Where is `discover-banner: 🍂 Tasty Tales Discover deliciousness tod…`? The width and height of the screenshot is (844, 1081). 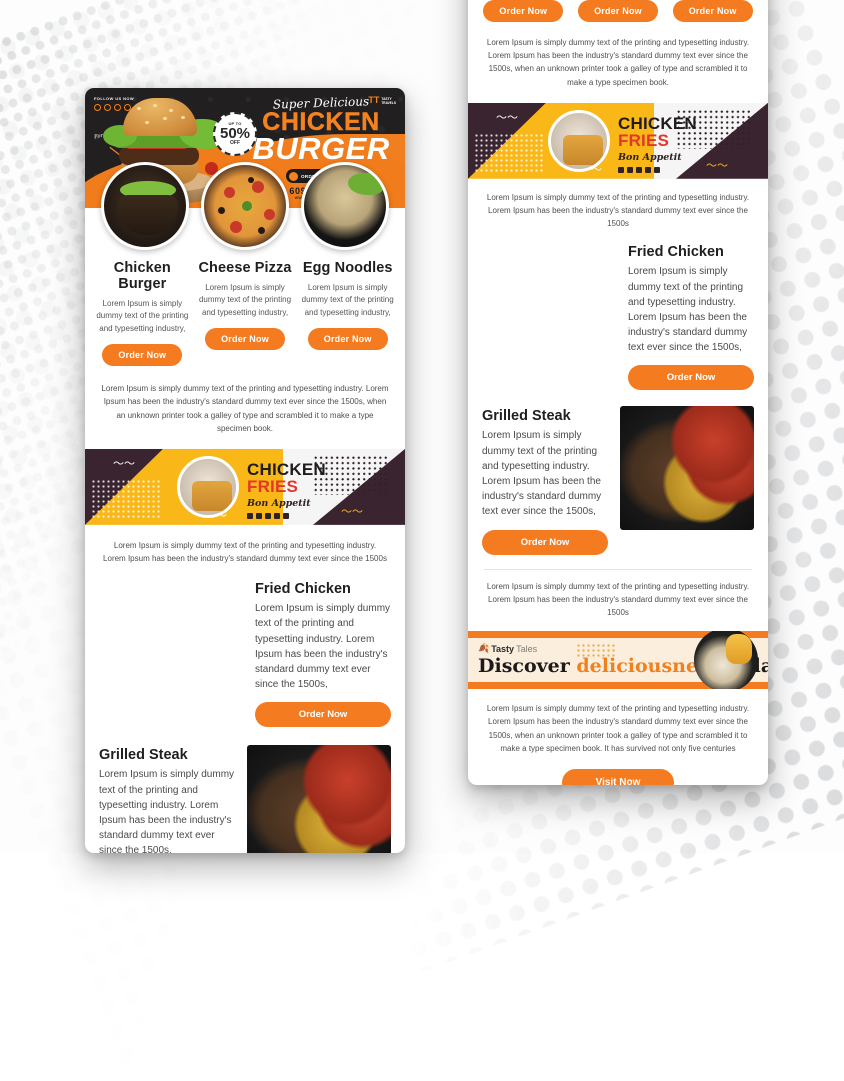 discover-banner: 🍂 Tasty Tales Discover deliciousness tod… is located at coordinates (618, 660).